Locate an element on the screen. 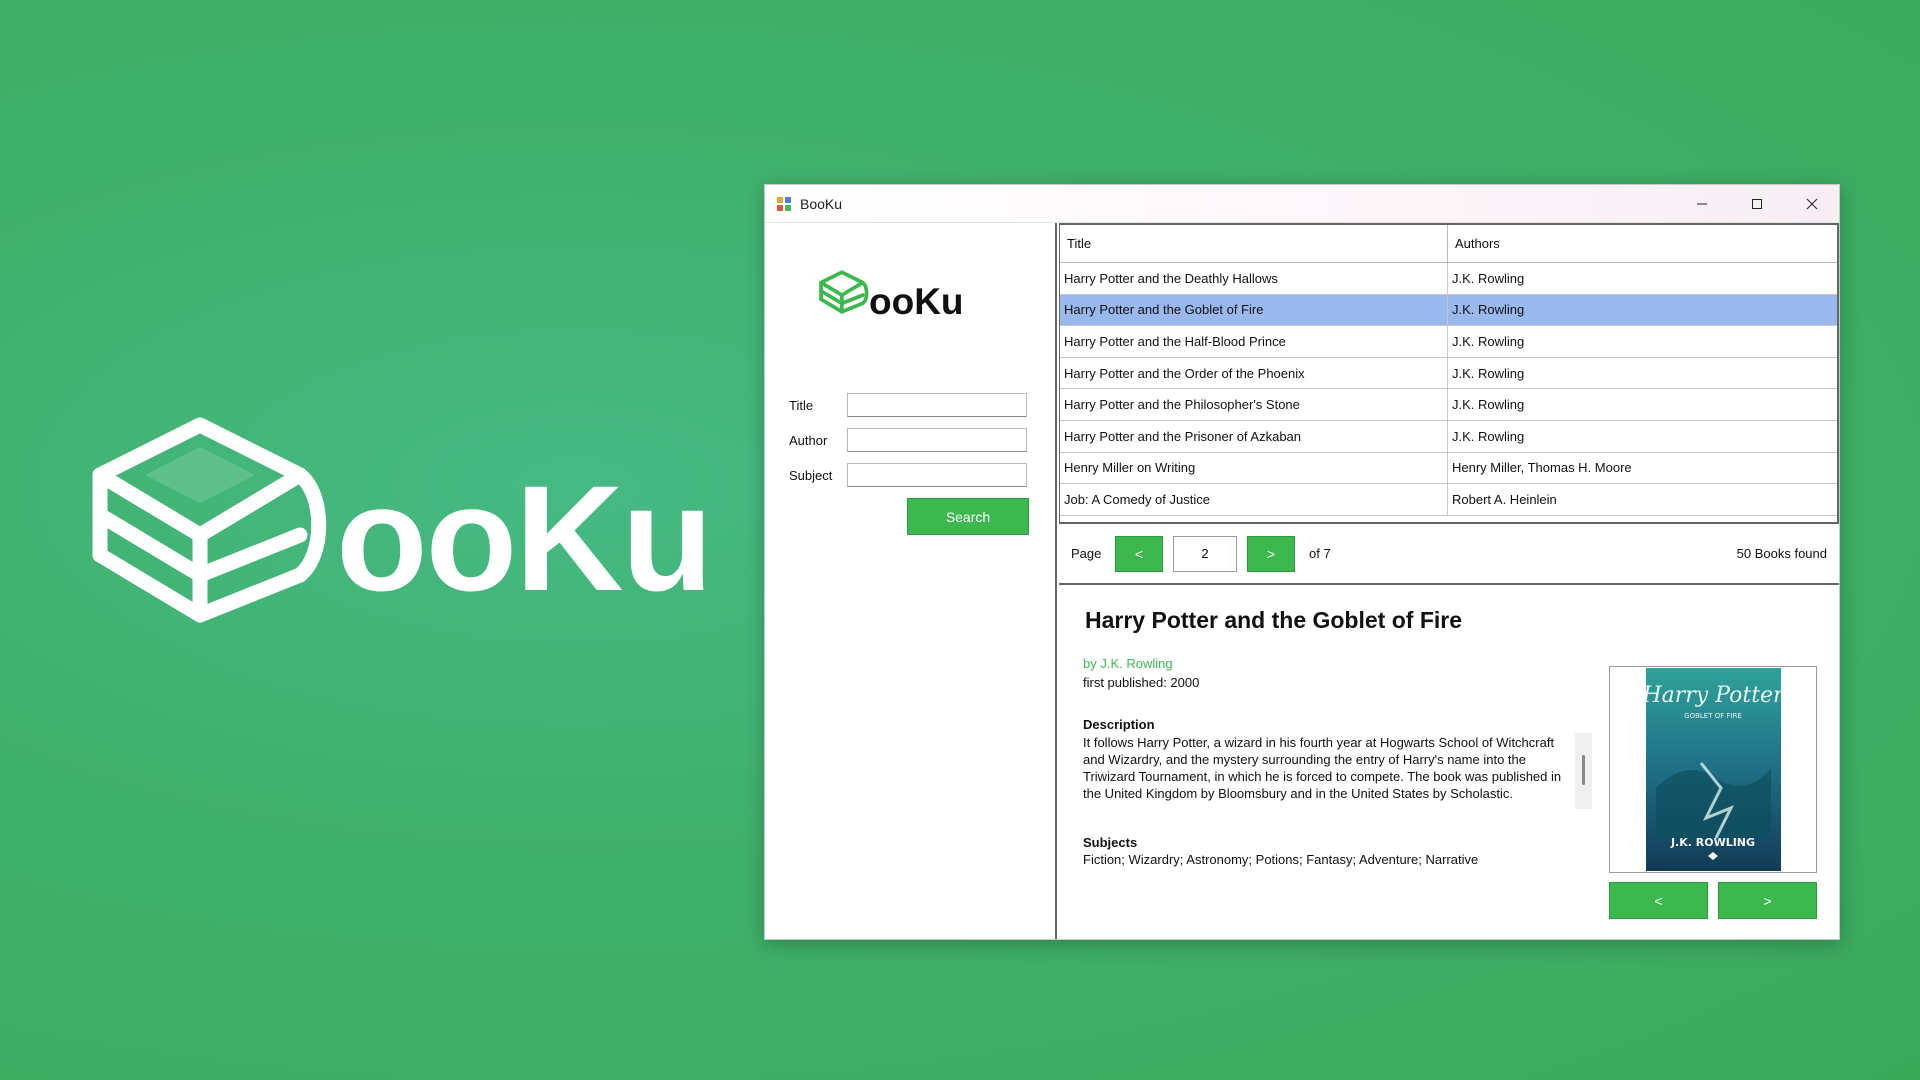  page-number-input is located at coordinates (1205, 553).